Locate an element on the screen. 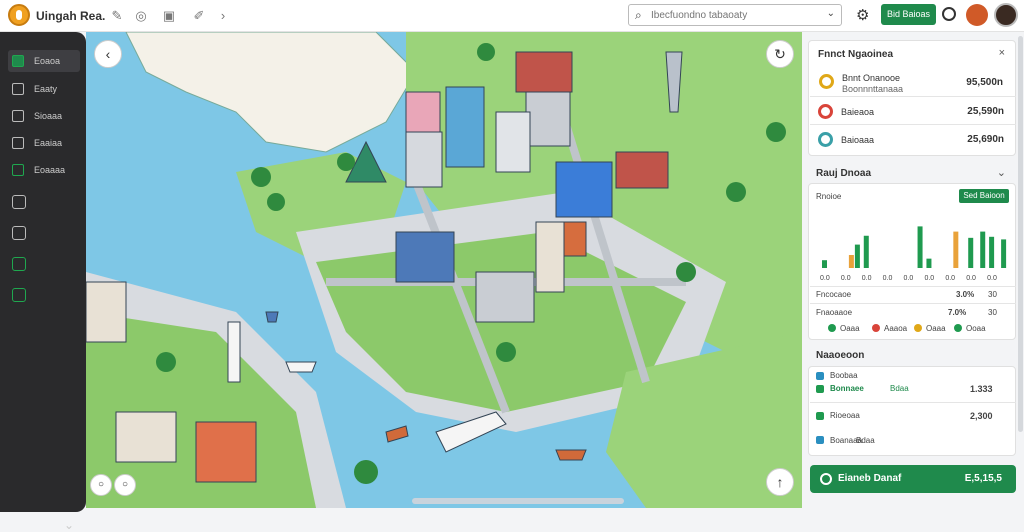 The image size is (1024, 532). sidebar-item-label: Eaaiaa is located at coordinates (48, 143).